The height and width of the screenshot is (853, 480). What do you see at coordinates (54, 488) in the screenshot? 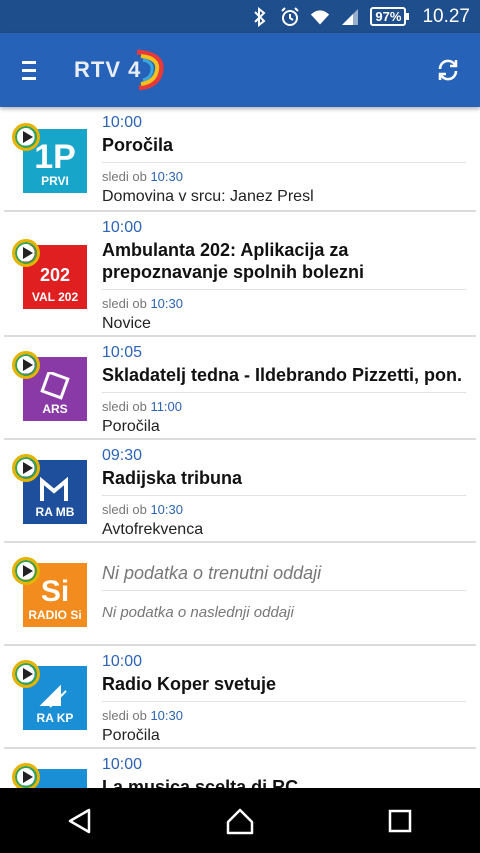
I see `ramb-logo-icon` at bounding box center [54, 488].